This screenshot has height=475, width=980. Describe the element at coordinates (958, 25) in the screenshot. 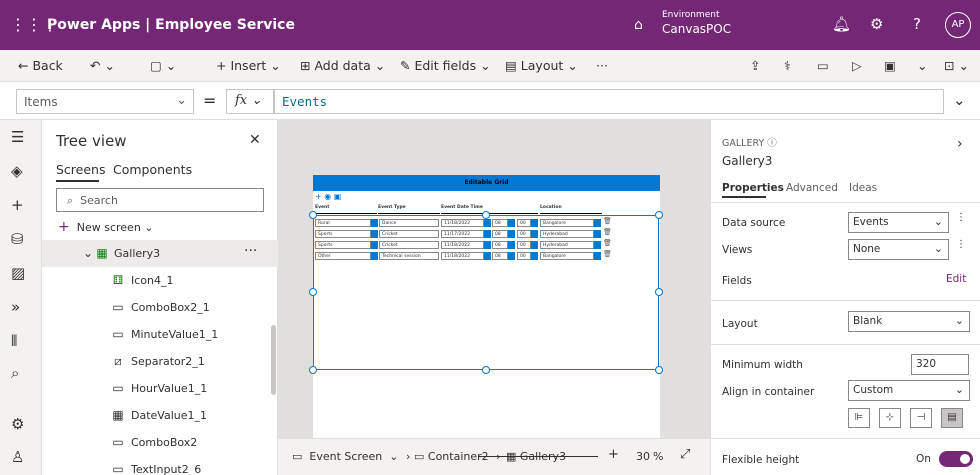

I see `avatar: AP` at that location.